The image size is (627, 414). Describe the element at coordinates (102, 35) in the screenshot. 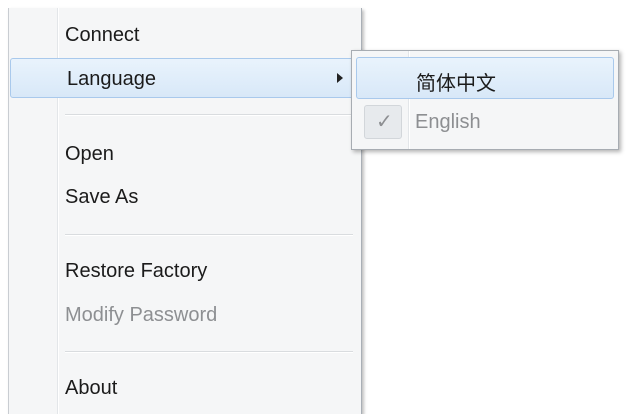

I see `menu-item-label: Connect` at that location.